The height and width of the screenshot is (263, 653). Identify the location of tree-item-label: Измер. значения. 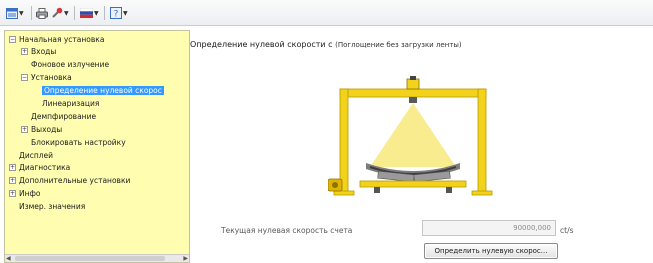
(52, 206).